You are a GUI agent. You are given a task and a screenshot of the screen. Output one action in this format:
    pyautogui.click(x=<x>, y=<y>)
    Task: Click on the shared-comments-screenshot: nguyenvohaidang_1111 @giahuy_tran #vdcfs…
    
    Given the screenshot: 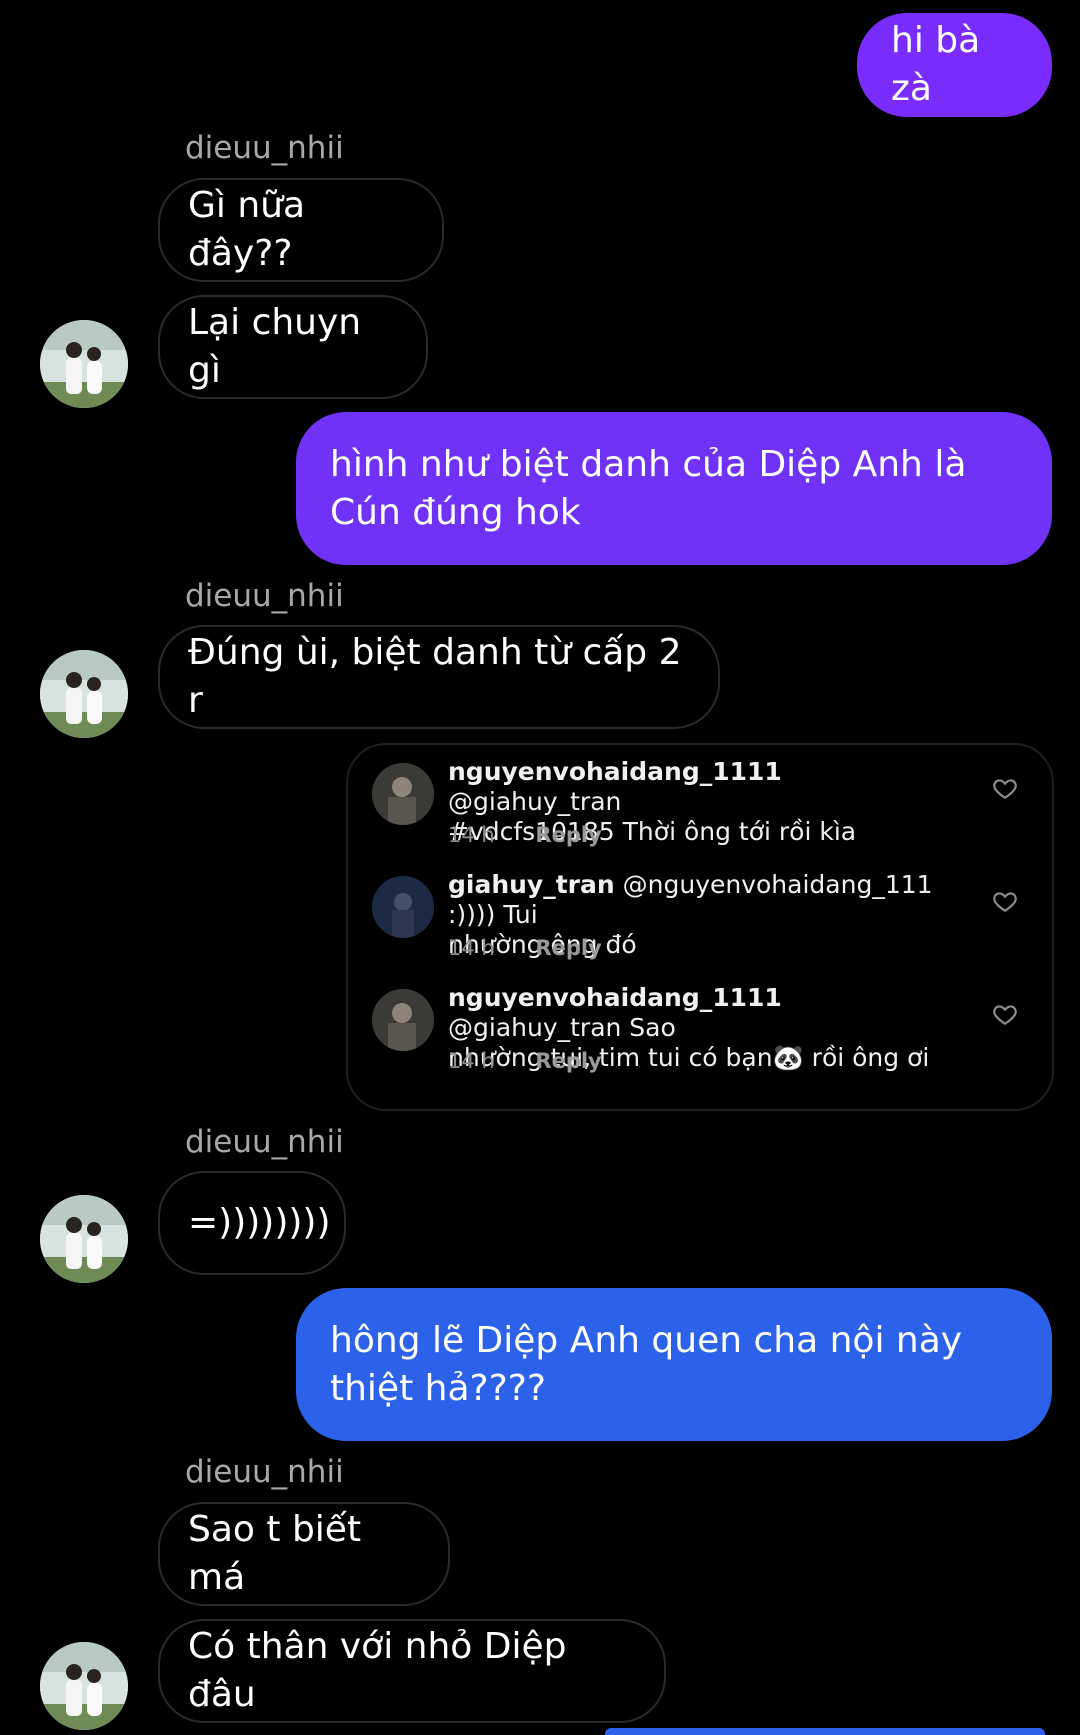 What is the action you would take?
    pyautogui.click(x=700, y=927)
    